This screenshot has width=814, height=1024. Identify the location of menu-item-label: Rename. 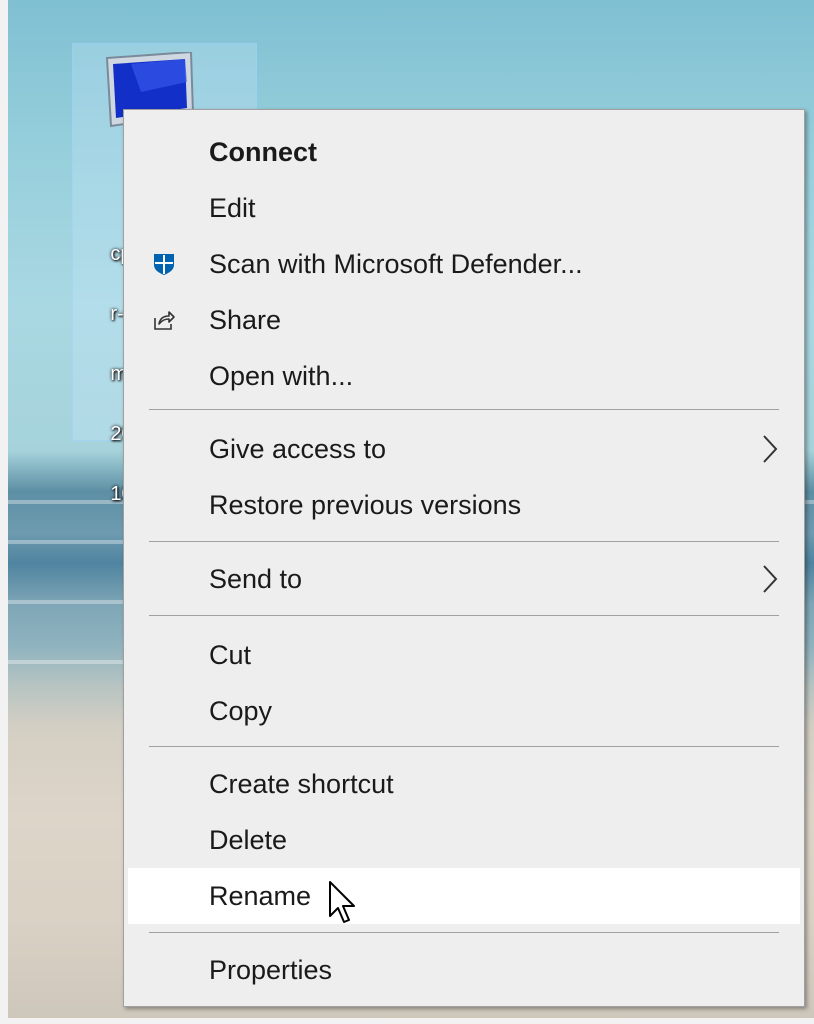
(260, 895).